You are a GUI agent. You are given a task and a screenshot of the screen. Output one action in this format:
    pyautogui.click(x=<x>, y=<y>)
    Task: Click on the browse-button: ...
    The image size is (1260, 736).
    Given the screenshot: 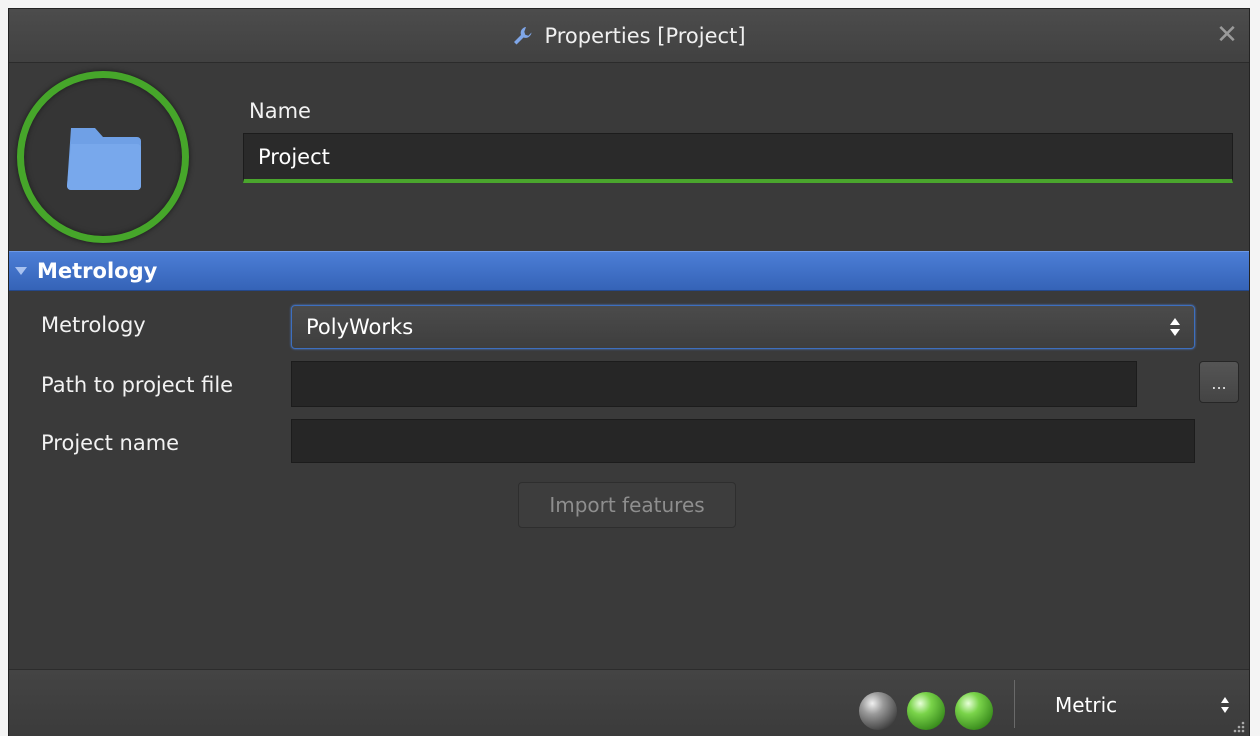 What is the action you would take?
    pyautogui.click(x=1219, y=382)
    